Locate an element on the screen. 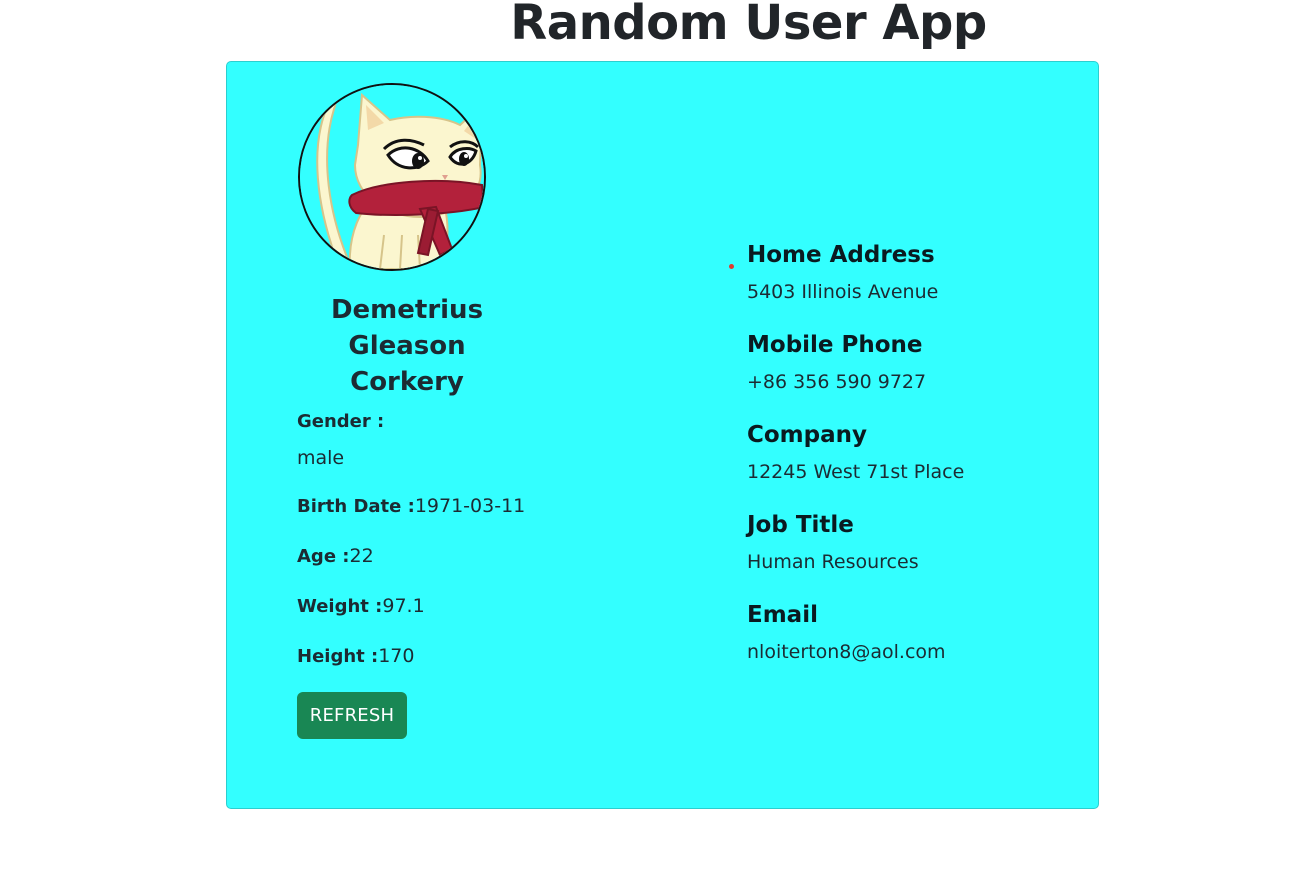 Image resolution: width=1291 pixels, height=873 pixels. age-value: 22 is located at coordinates (361, 556).